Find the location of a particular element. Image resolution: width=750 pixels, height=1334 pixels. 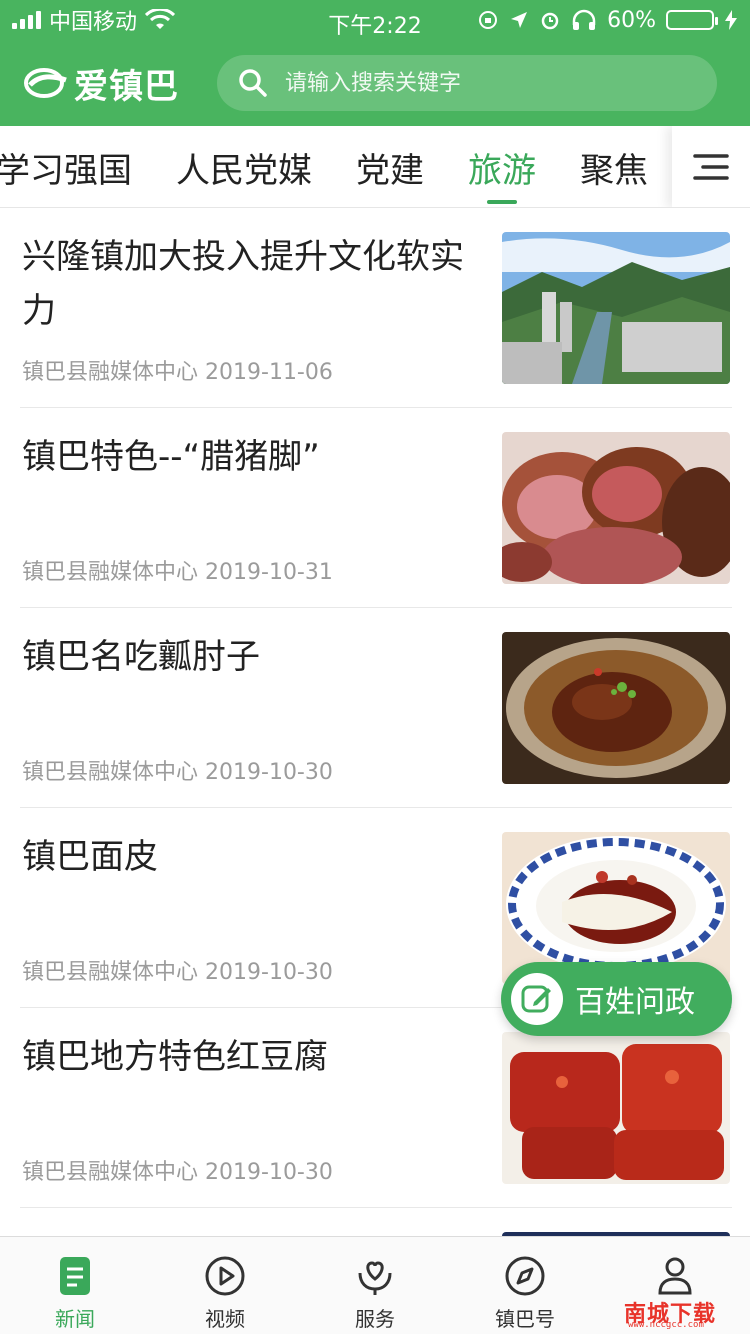

app-bar: 爱镇巴 is located at coordinates (375, 83).